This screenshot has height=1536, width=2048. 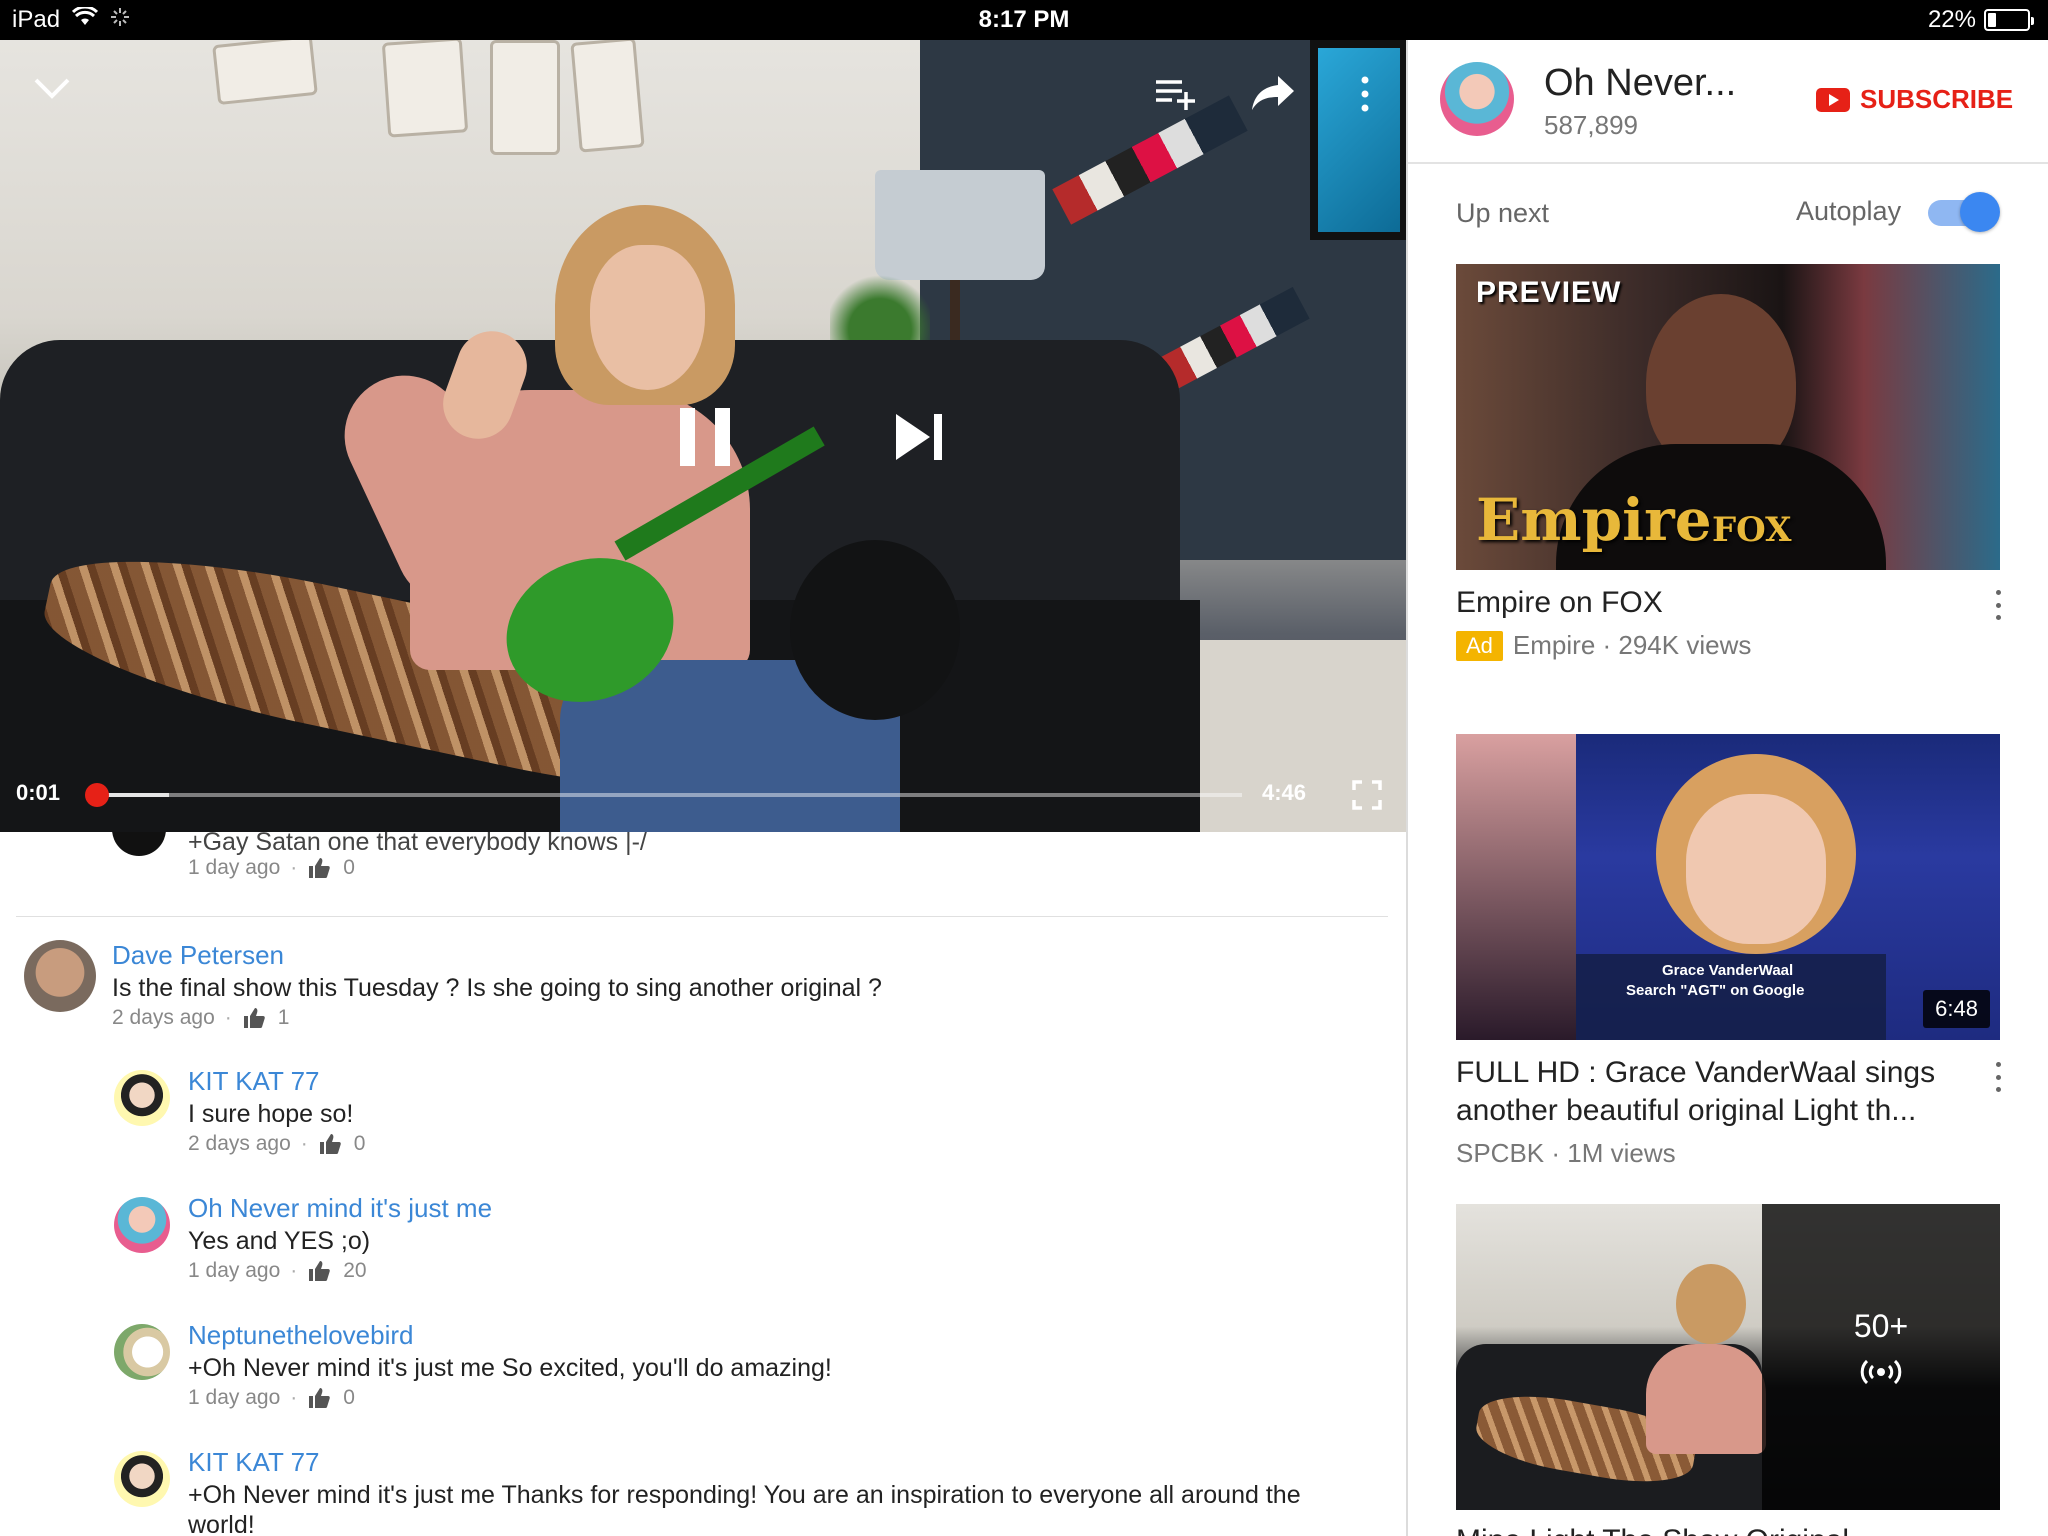 What do you see at coordinates (266, 1018) in the screenshot?
I see `like-button: 1` at bounding box center [266, 1018].